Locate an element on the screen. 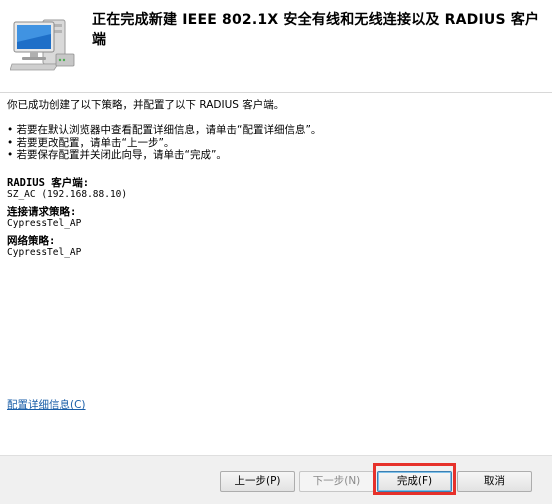 This screenshot has width=552, height=504. instruction-item: • 若要在默认浏览器中查看配置详细信息，请单击“配置详细信息”。 is located at coordinates (164, 130).